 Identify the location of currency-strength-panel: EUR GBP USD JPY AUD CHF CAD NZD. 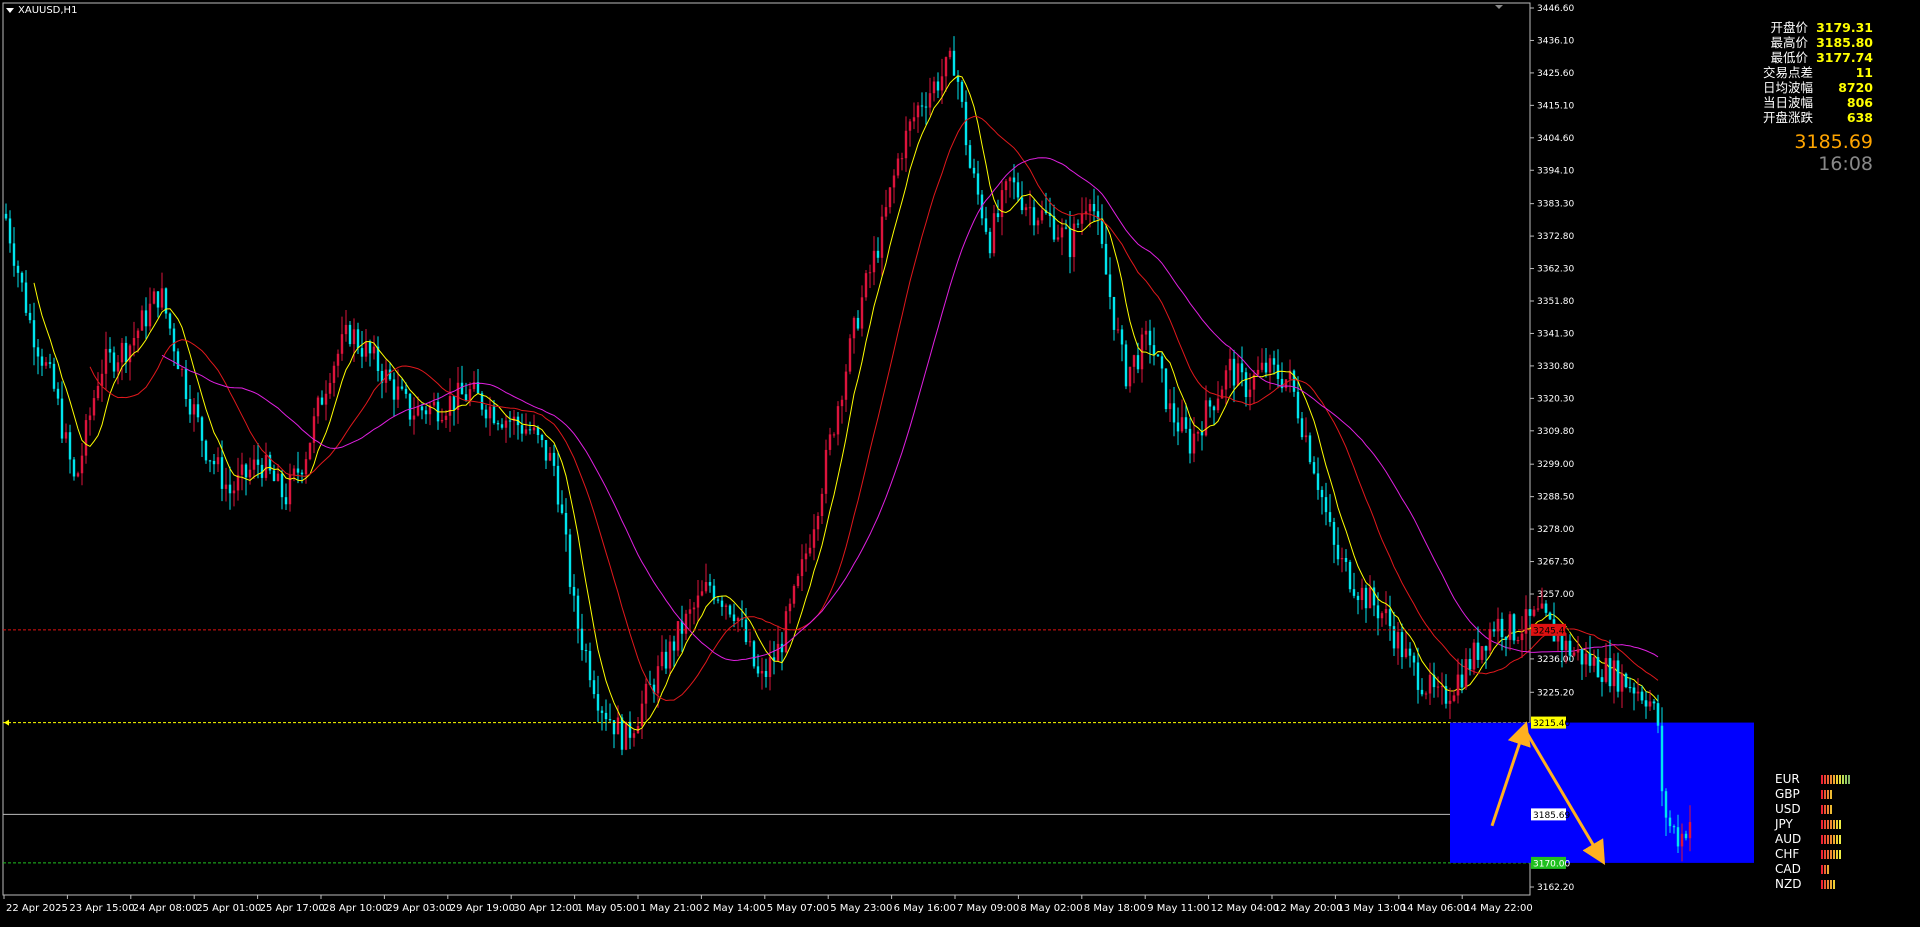
(1807, 832).